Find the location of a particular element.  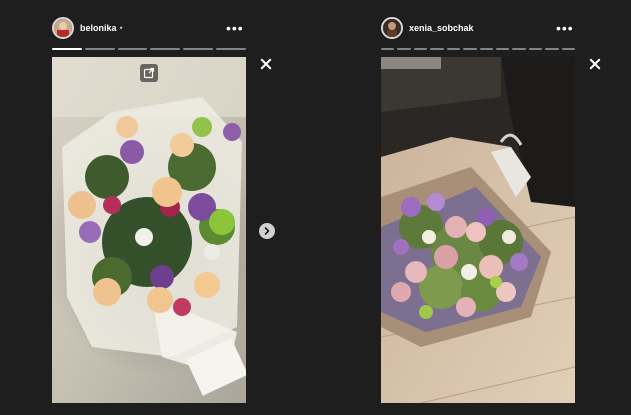

left-close-icon is located at coordinates (266, 64).